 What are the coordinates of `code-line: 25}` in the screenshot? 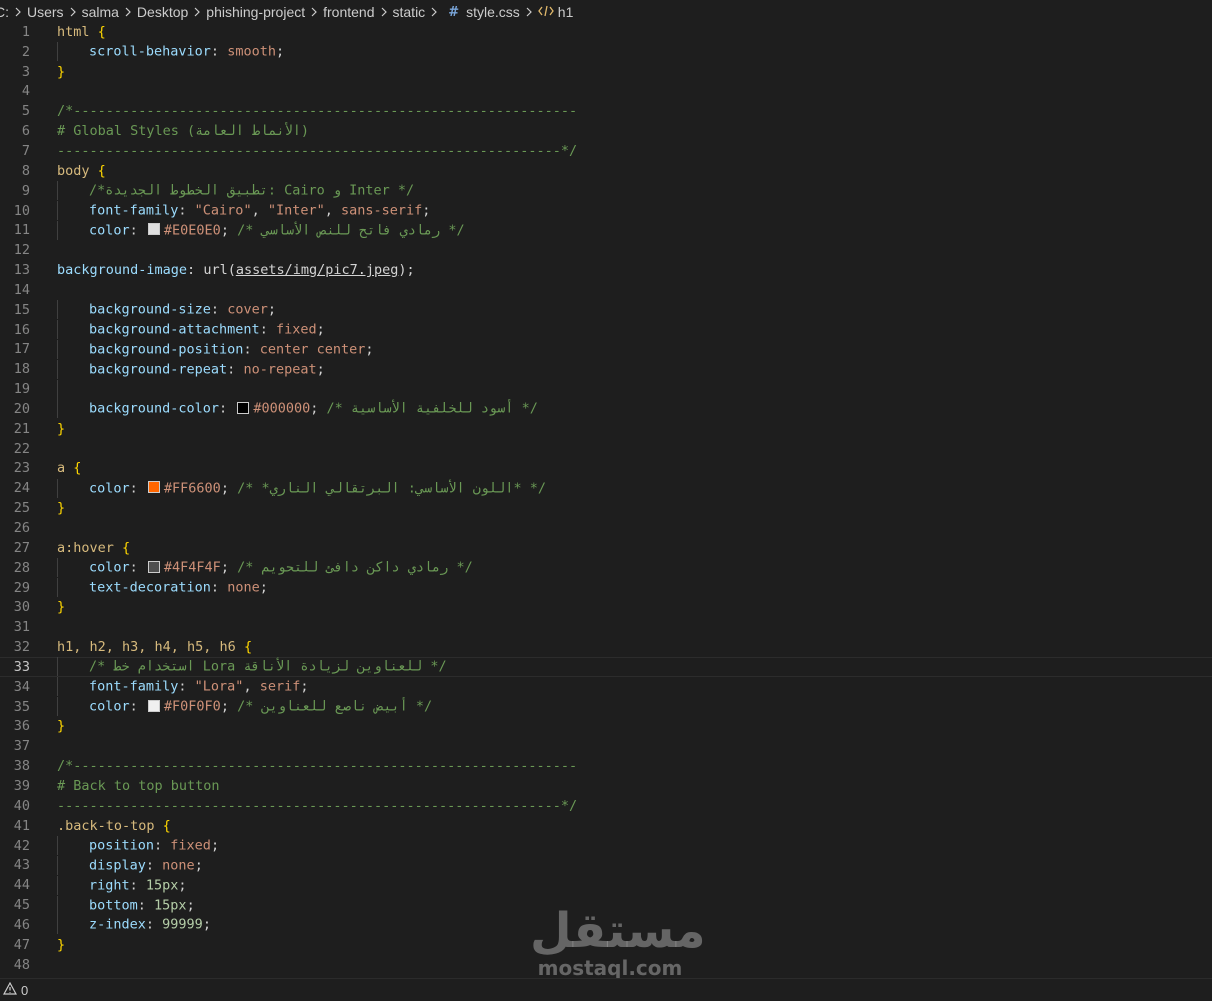 It's located at (606, 508).